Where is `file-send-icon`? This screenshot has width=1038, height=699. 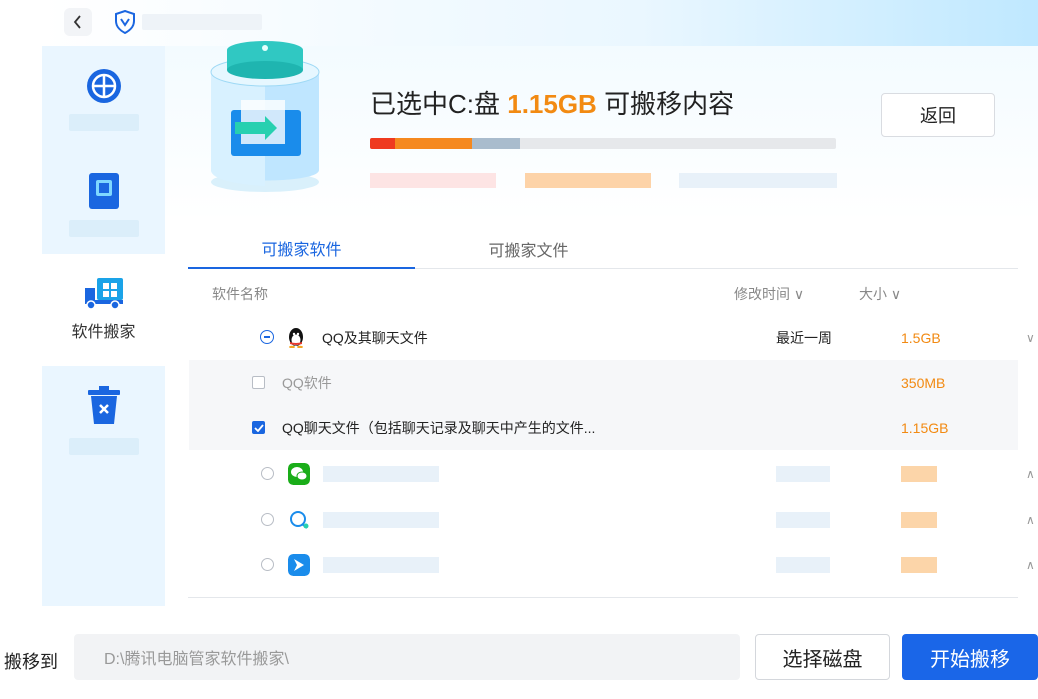 file-send-icon is located at coordinates (299, 565).